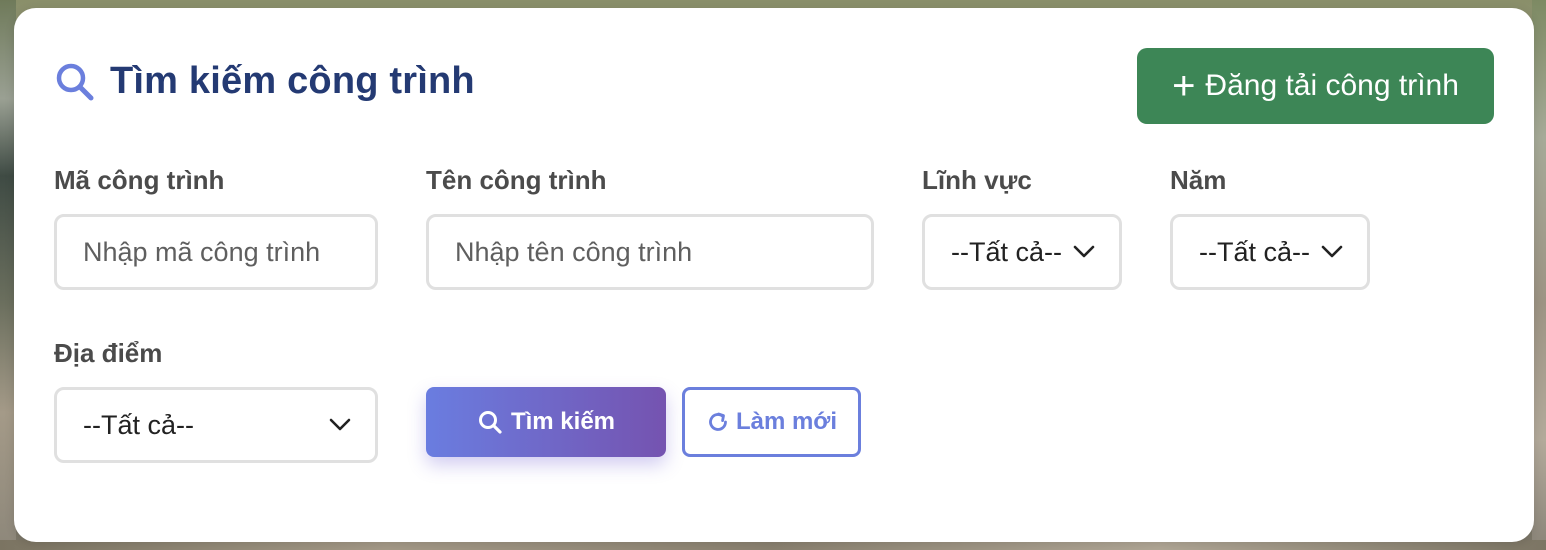  I want to click on year-select-value: --Tất cả--, so click(1254, 251).